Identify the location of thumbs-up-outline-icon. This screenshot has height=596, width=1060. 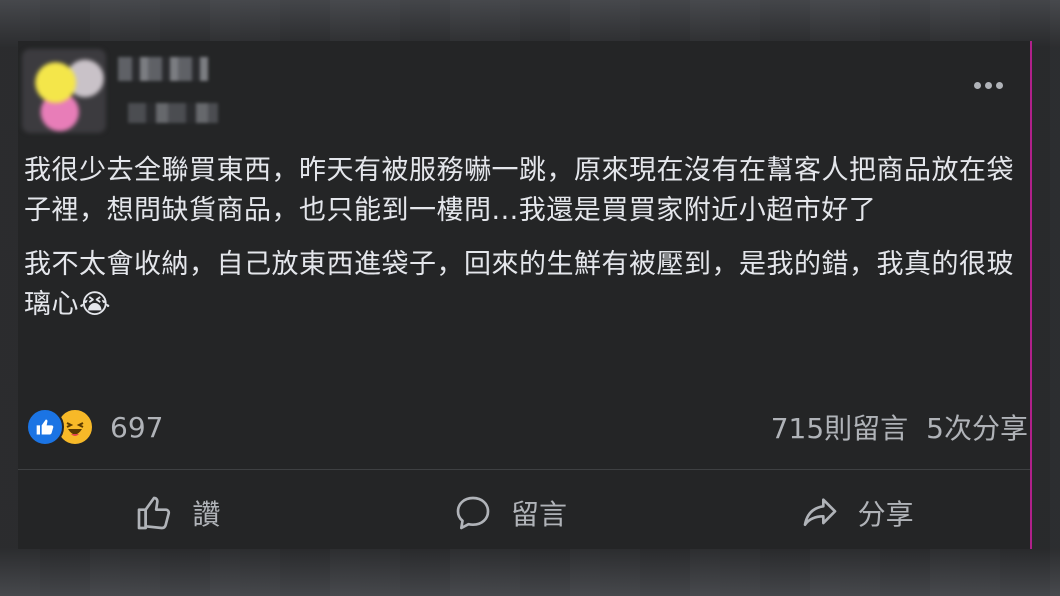
(154, 513).